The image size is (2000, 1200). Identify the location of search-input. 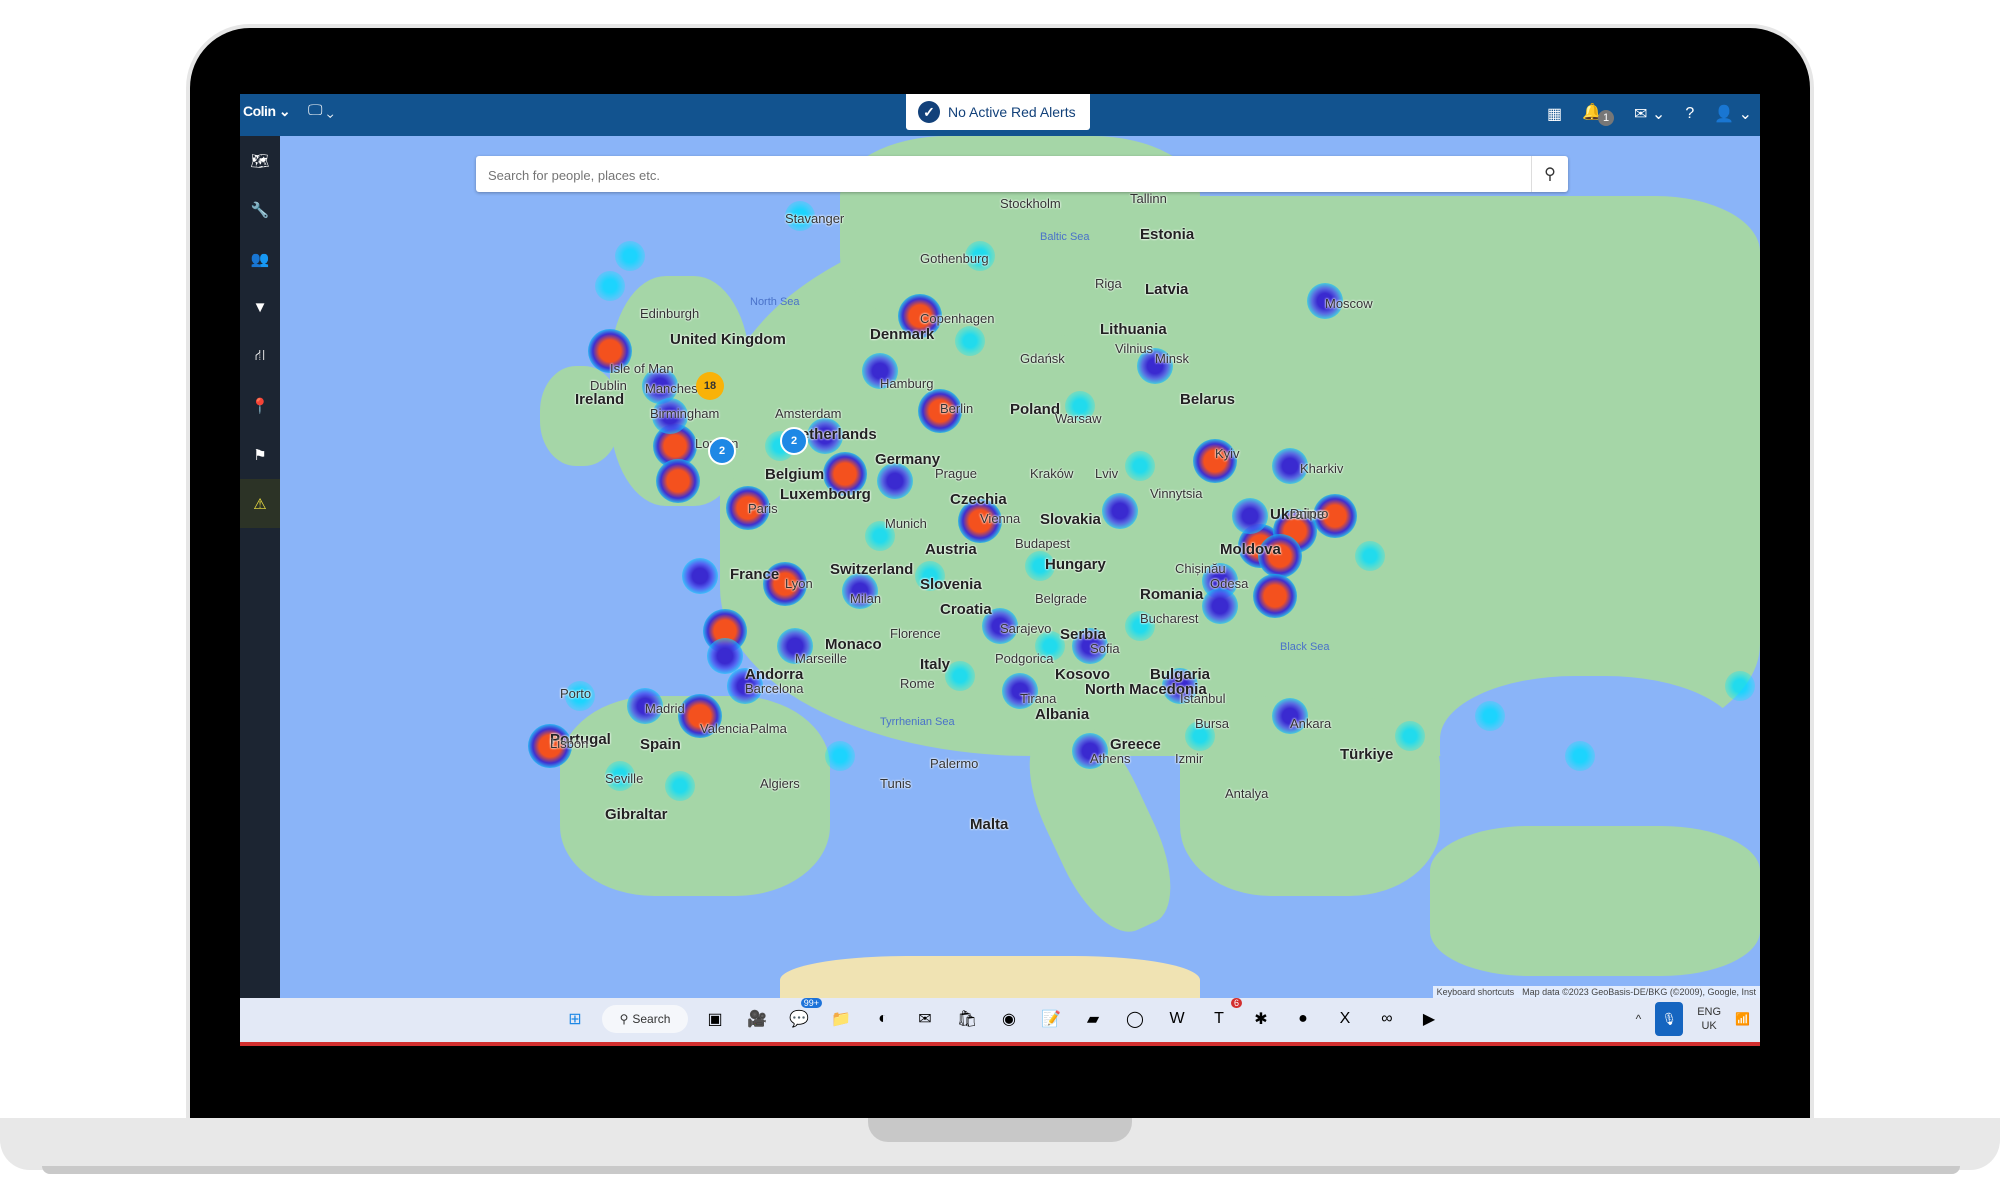
(1003, 175).